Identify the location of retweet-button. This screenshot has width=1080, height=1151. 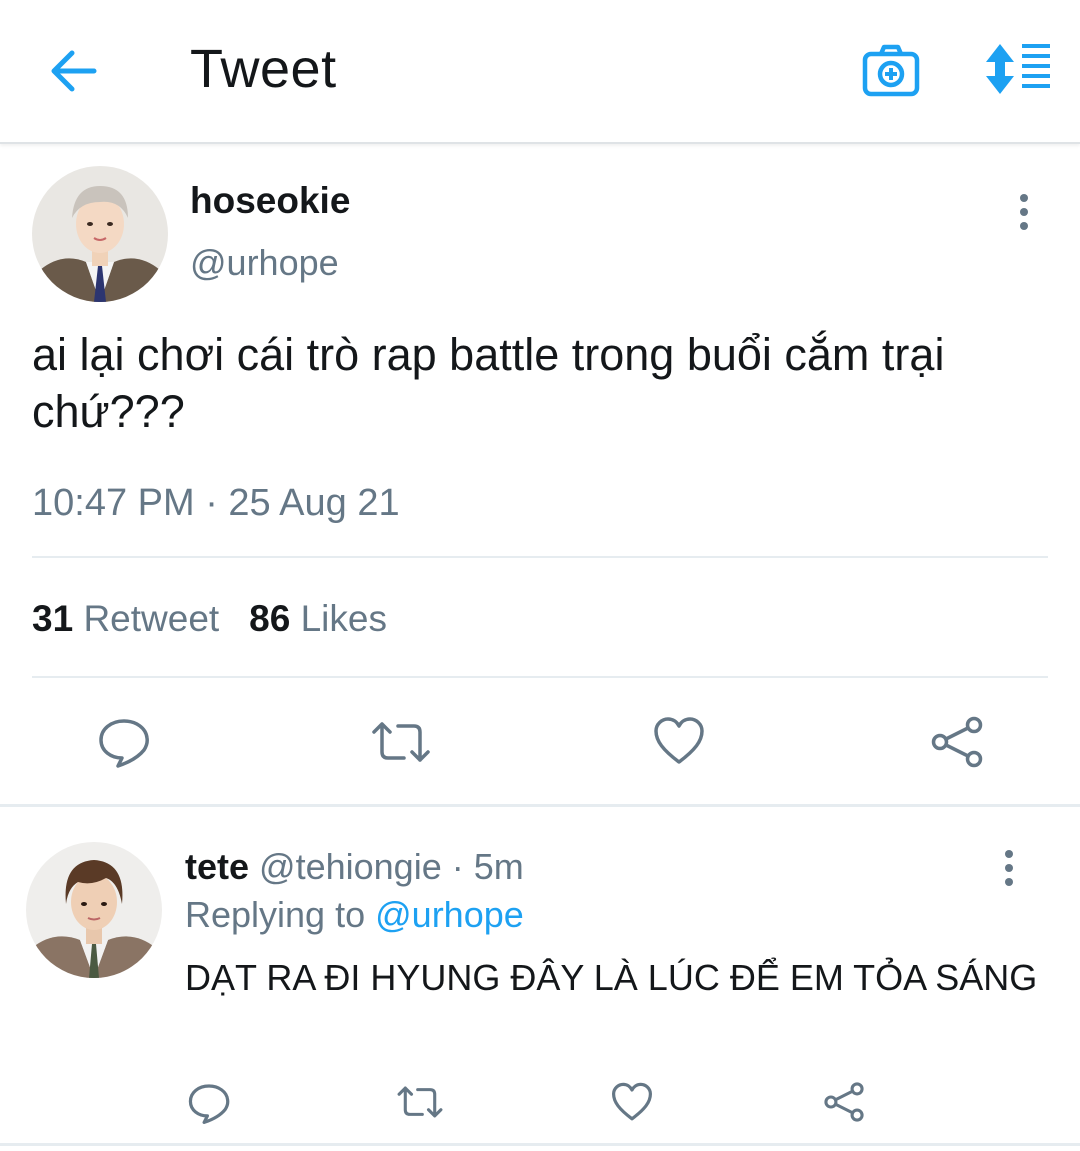
(401, 742).